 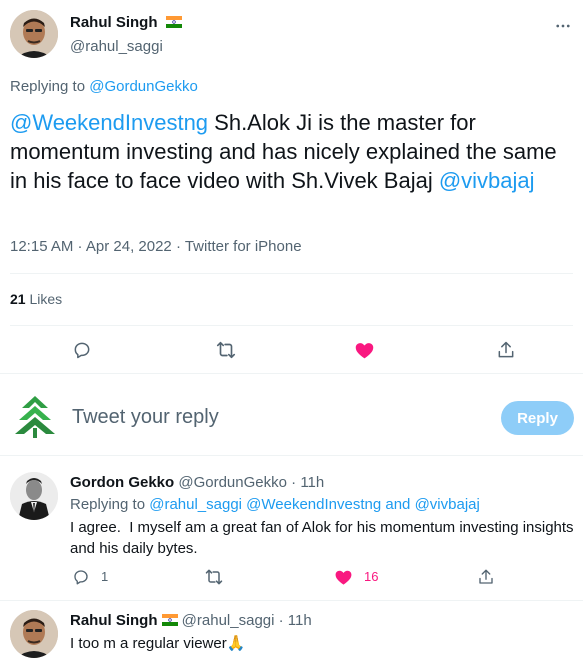 I want to click on mention-weekendinvestng: @WeekendInvestng, so click(x=109, y=122).